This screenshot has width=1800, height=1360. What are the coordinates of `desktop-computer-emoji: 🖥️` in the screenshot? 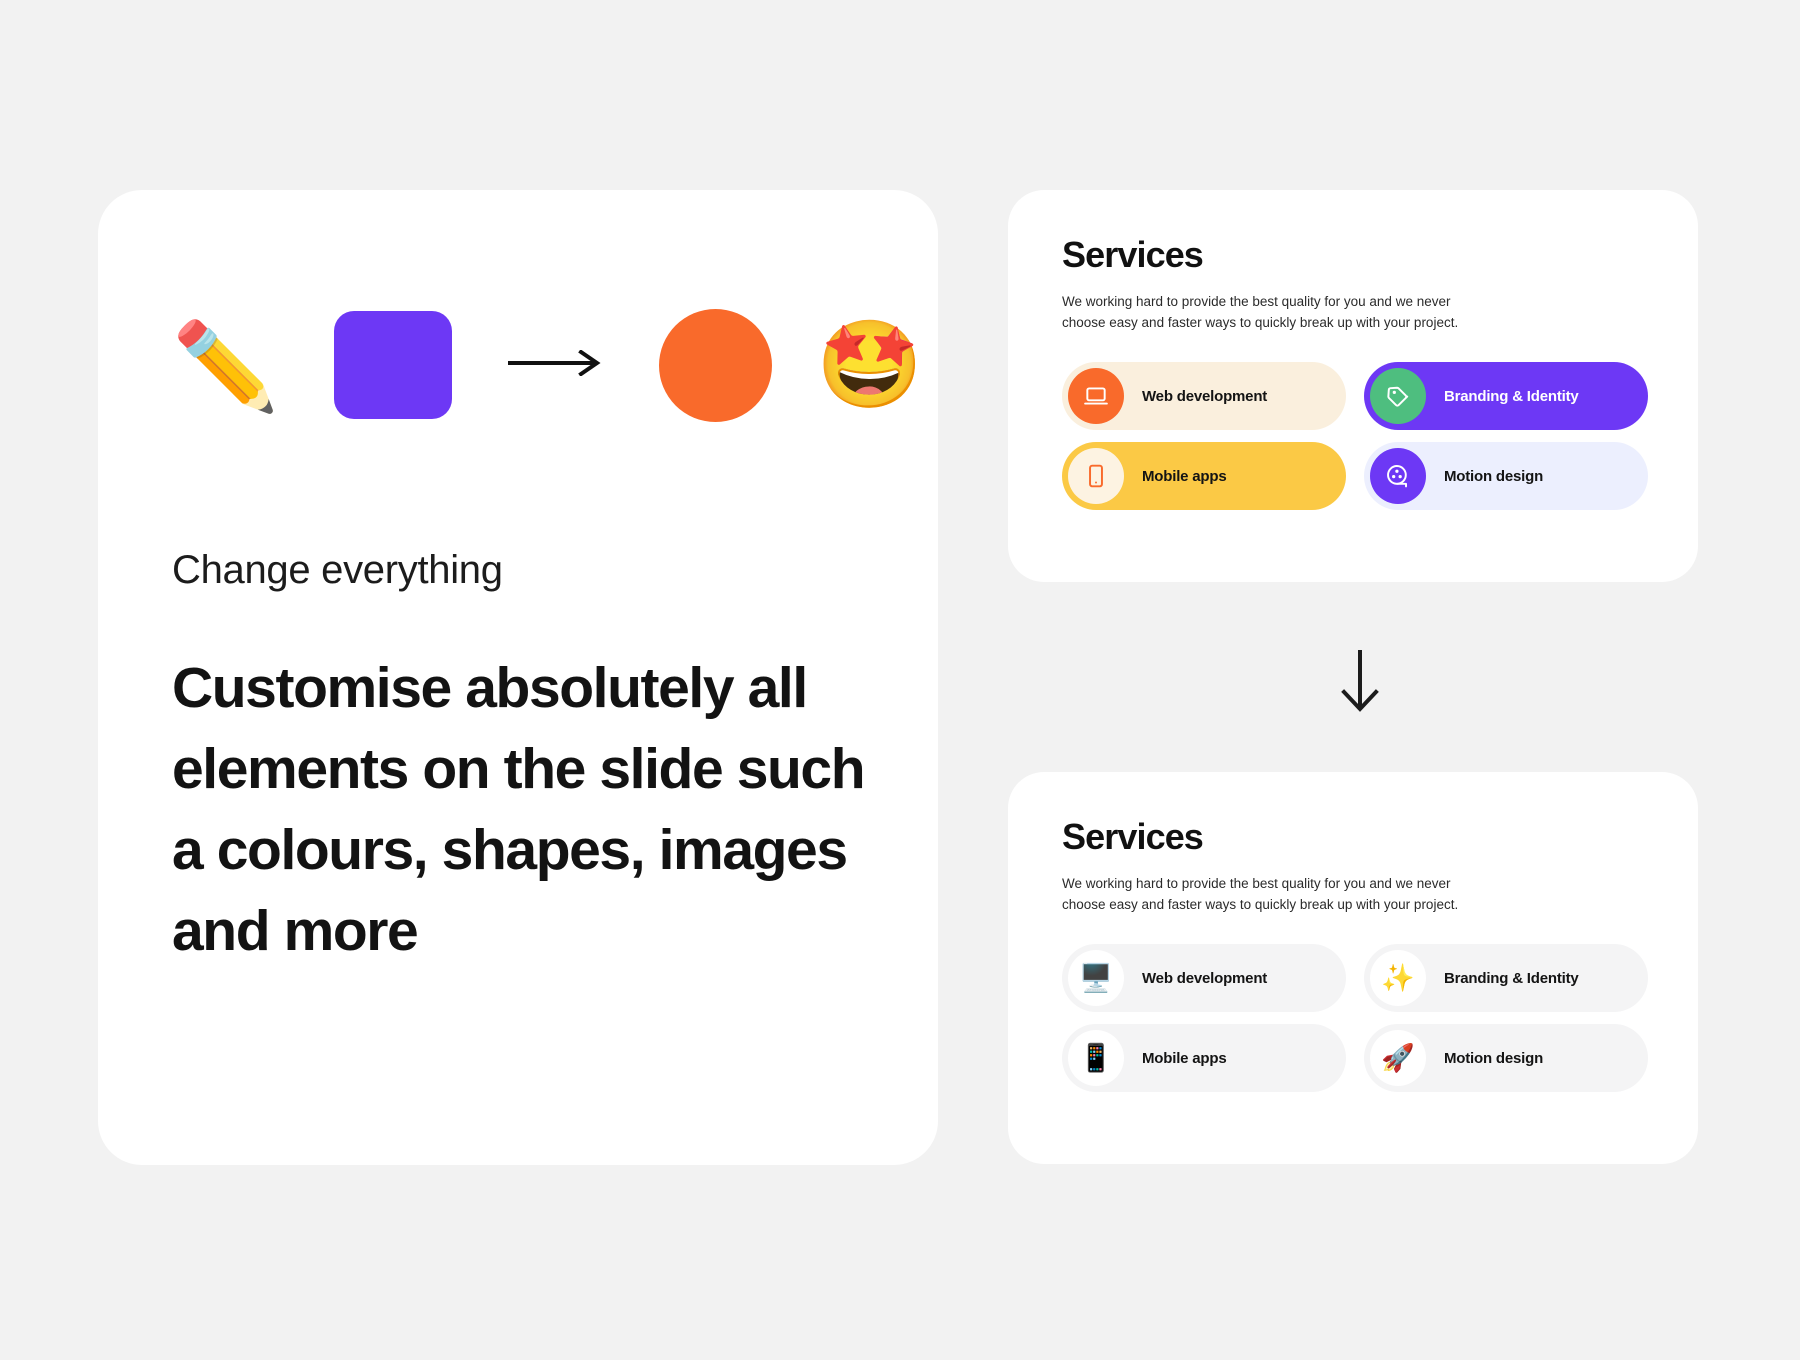 It's located at (1096, 978).